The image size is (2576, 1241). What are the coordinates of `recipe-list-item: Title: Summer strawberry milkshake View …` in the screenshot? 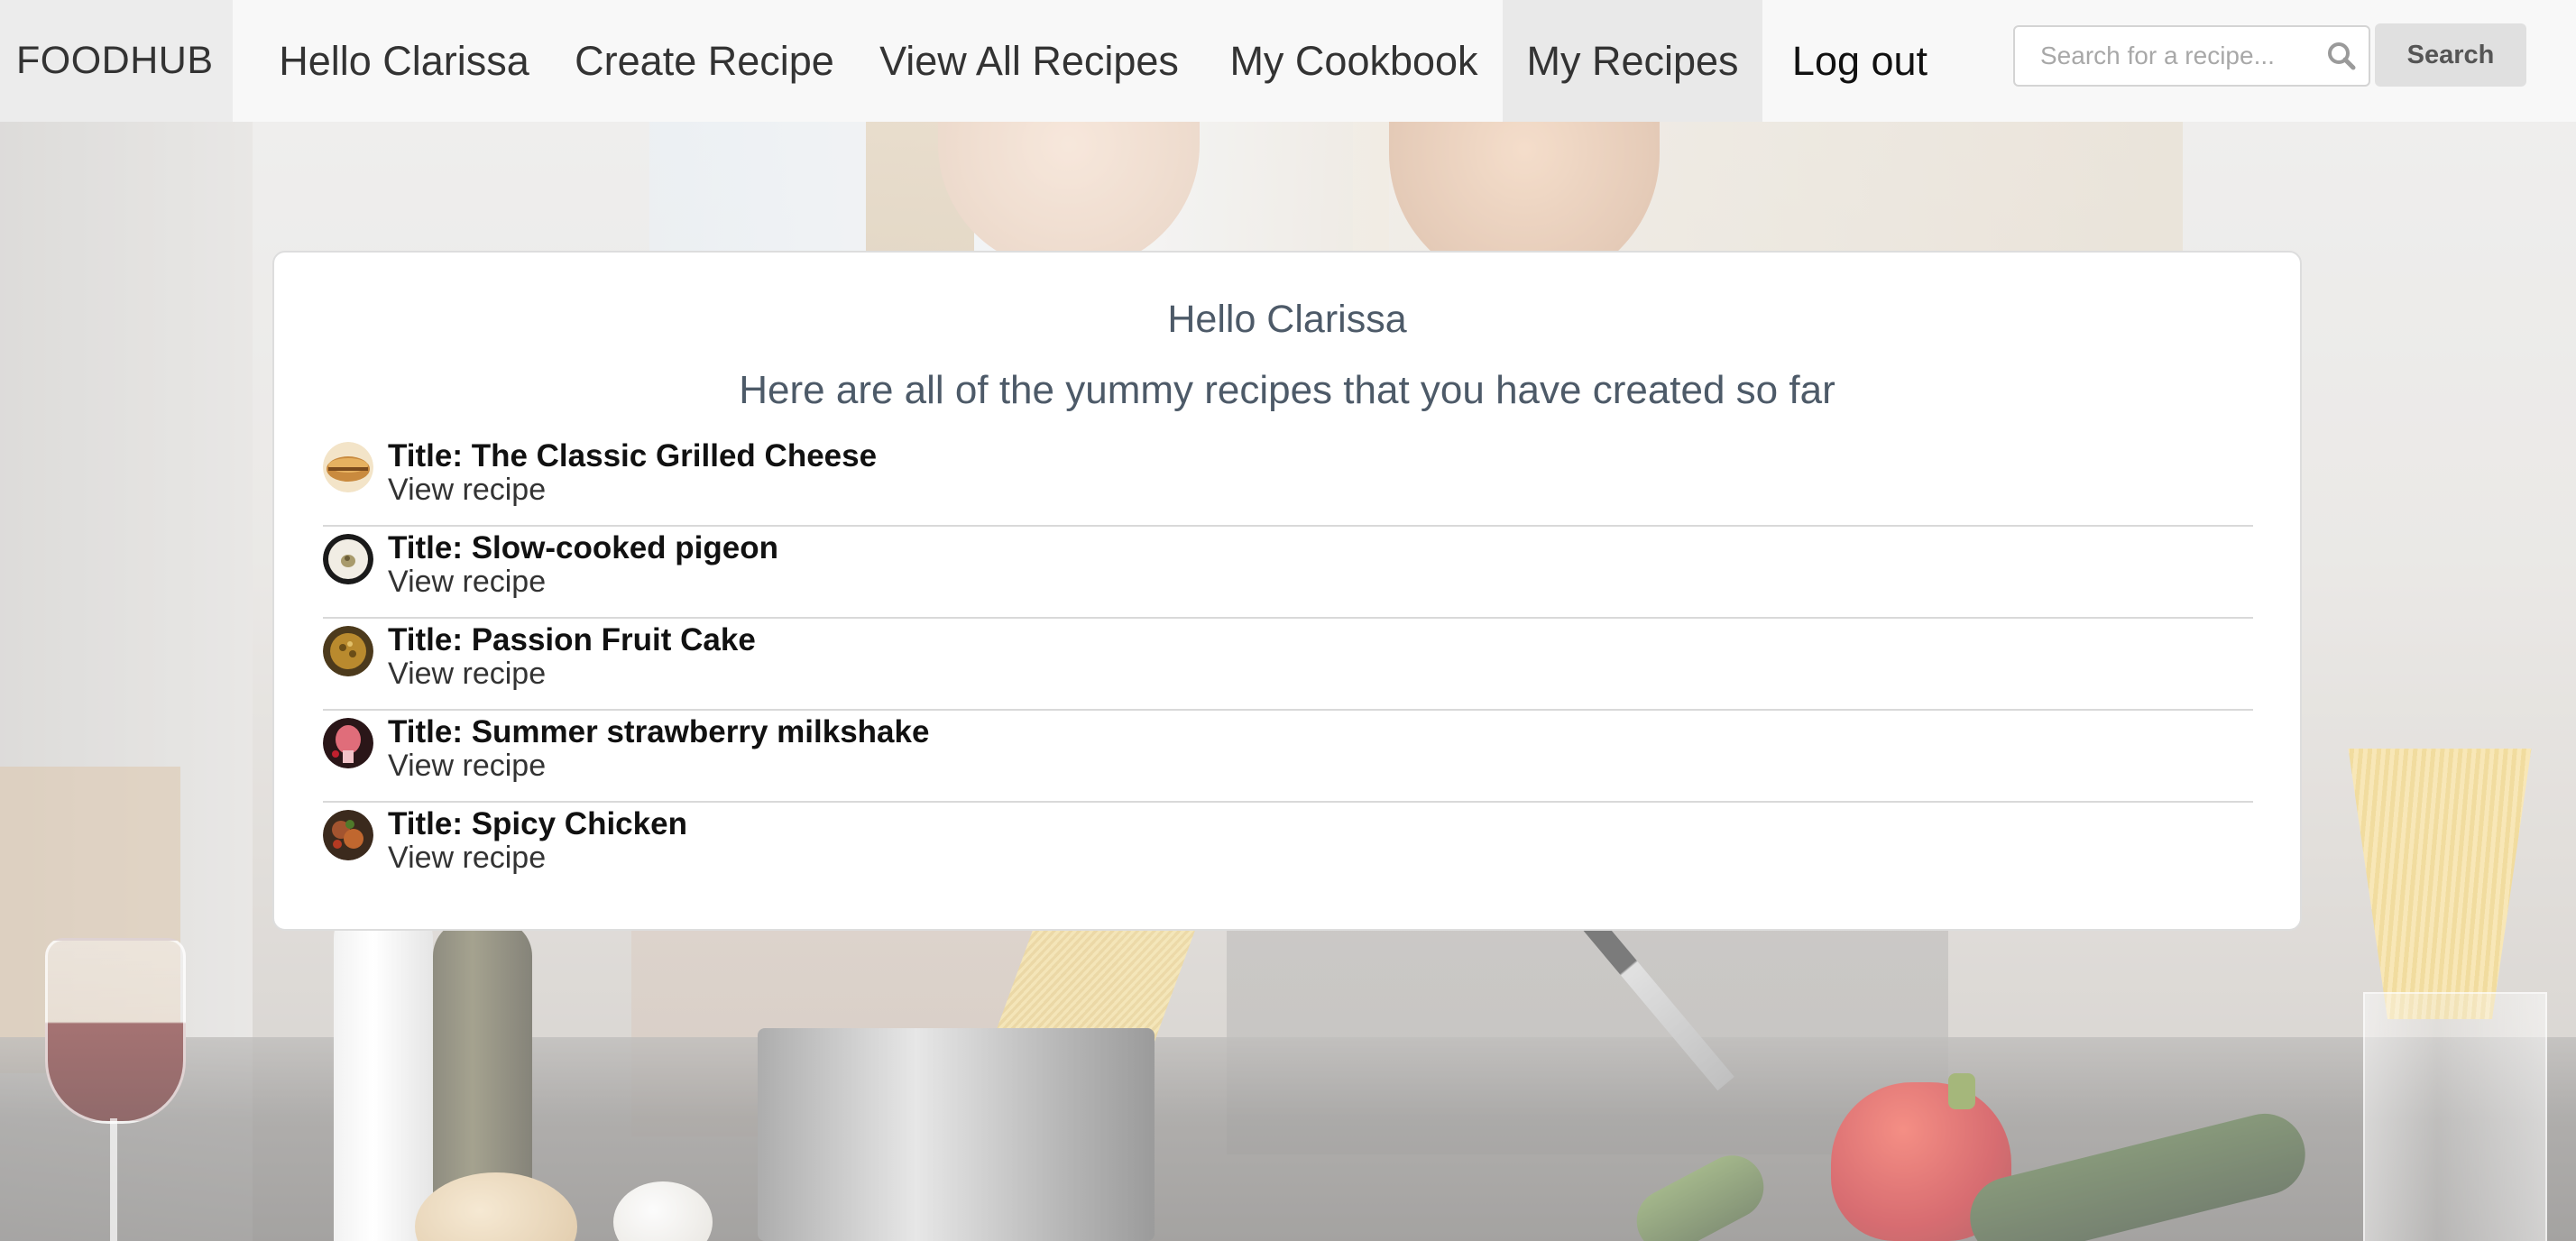 It's located at (1288, 757).